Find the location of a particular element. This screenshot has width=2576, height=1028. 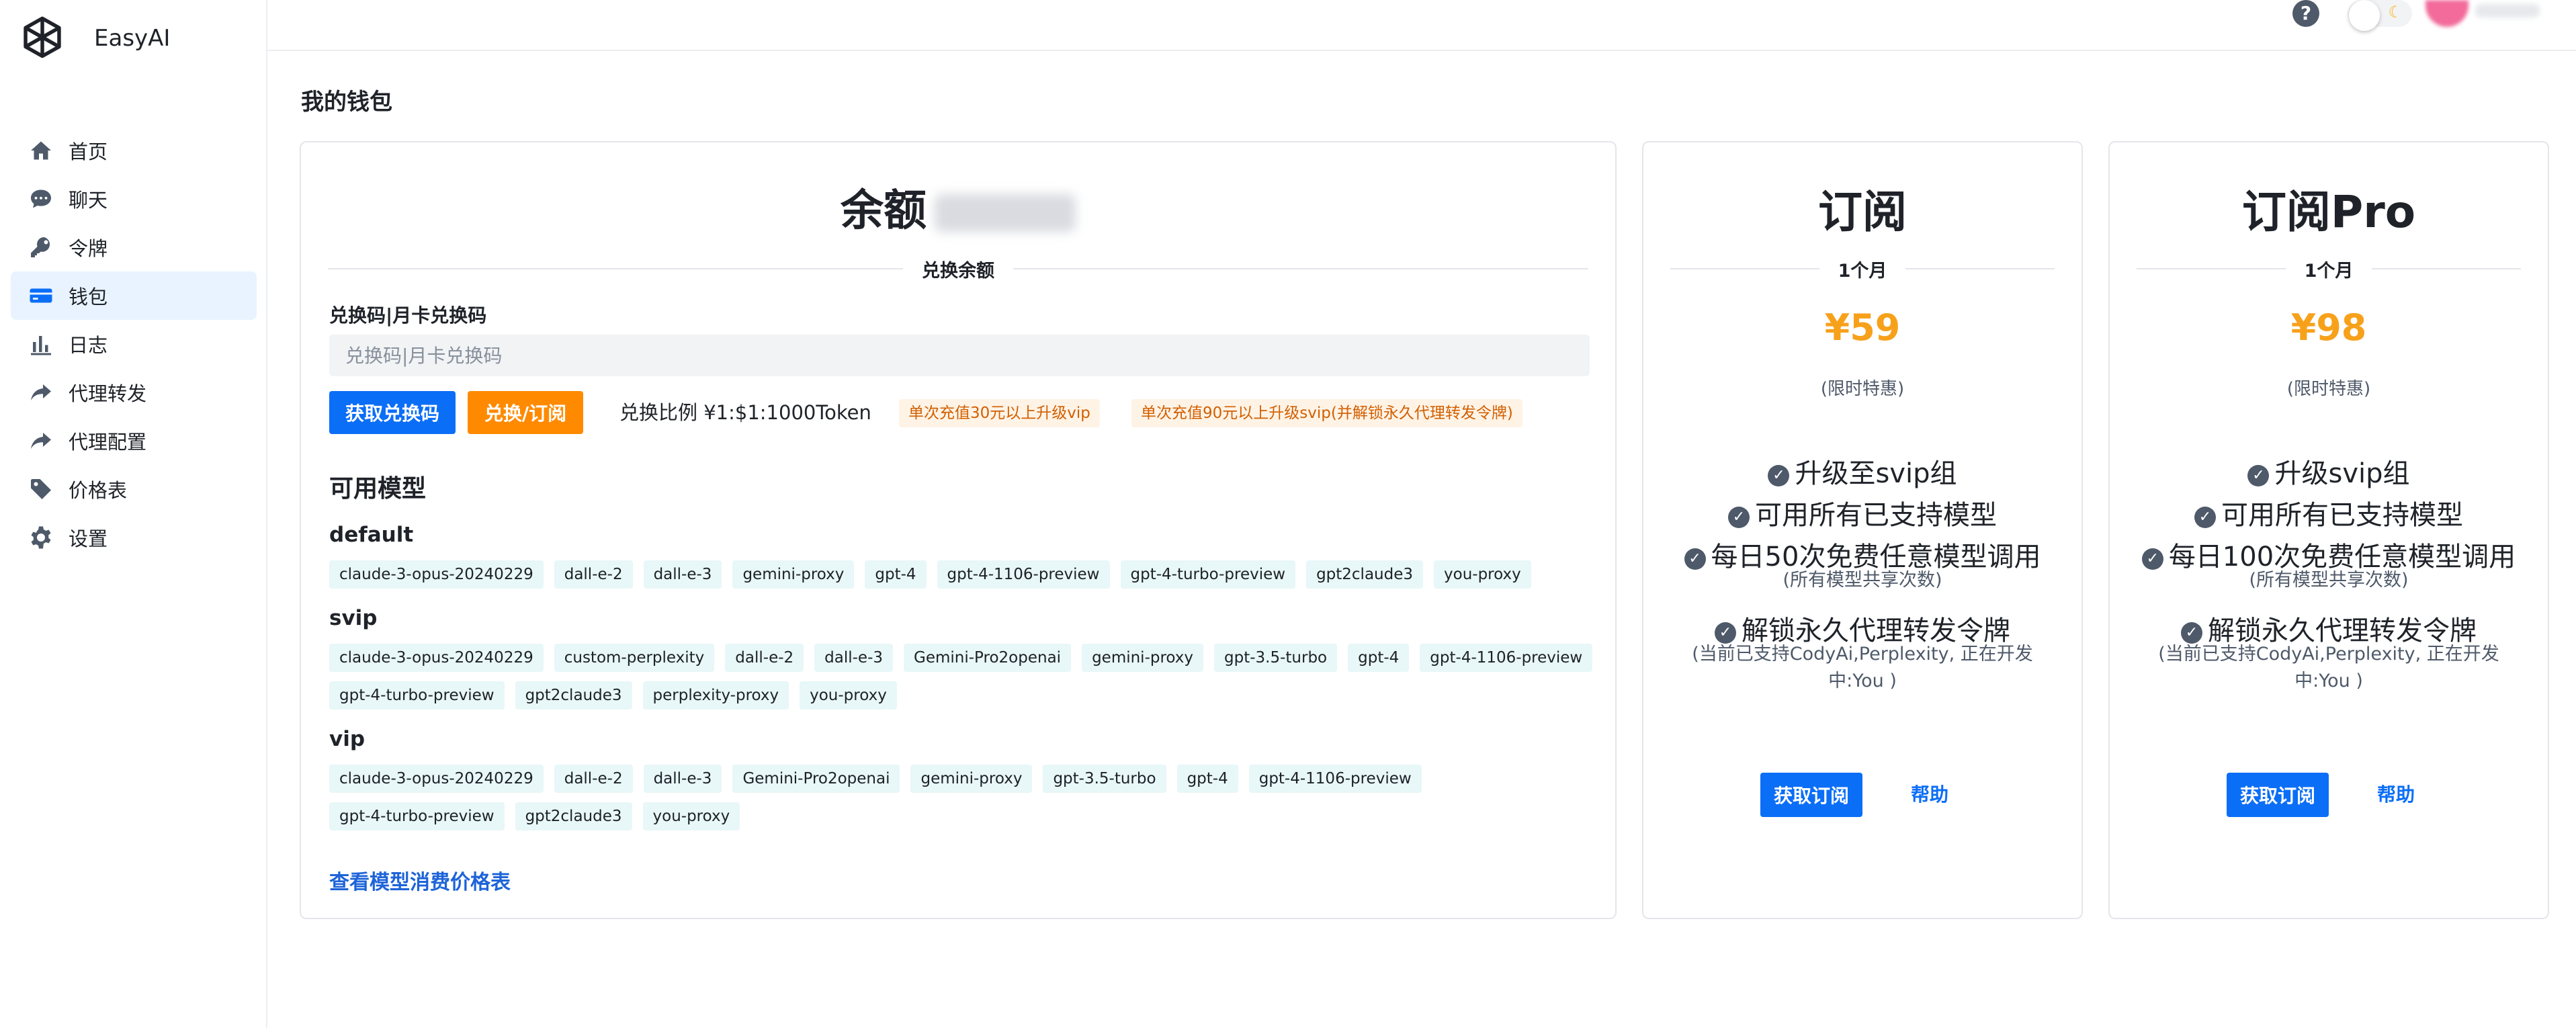

plan-feature-note: (当前已支持CodyAi,Perplexity, 正在开发中:You ) is located at coordinates (1862, 668).